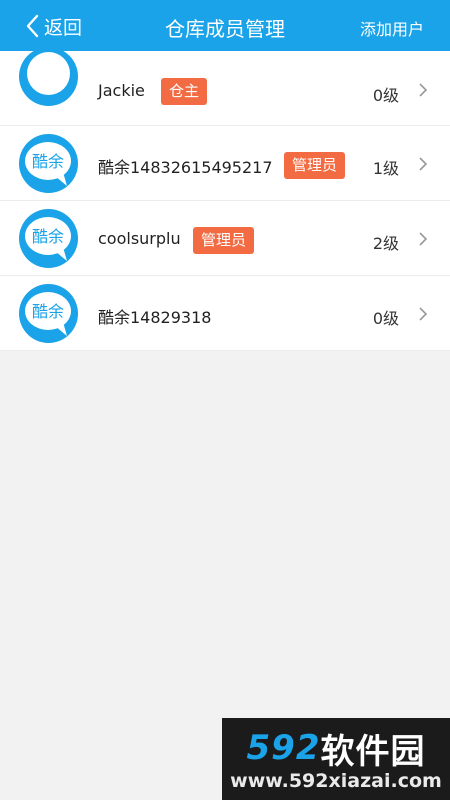 This screenshot has width=450, height=800. I want to click on watermark-brand: 软件园, so click(373, 751).